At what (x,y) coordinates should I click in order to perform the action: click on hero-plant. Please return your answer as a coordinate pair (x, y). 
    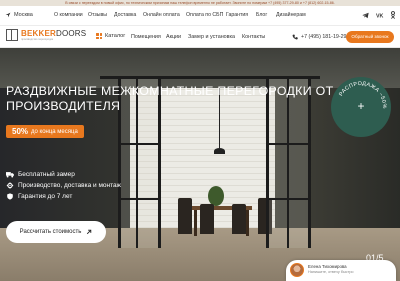
    Looking at the image, I should click on (216, 196).